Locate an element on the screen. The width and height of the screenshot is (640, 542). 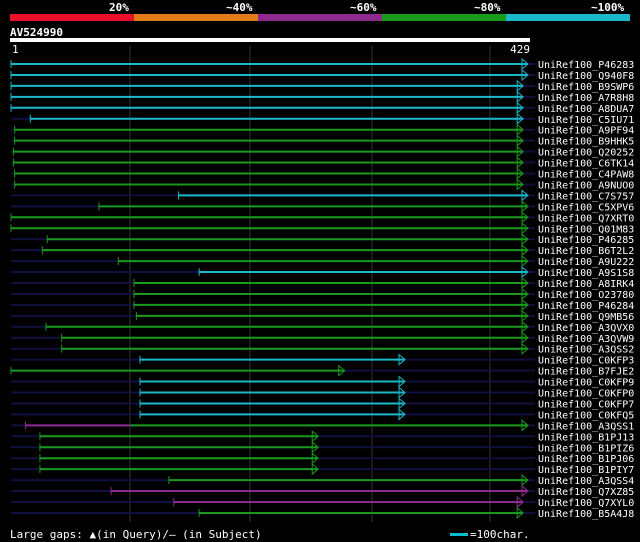
hit-name-link: UniRef100_Q7XZ85 is located at coordinates (586, 492).